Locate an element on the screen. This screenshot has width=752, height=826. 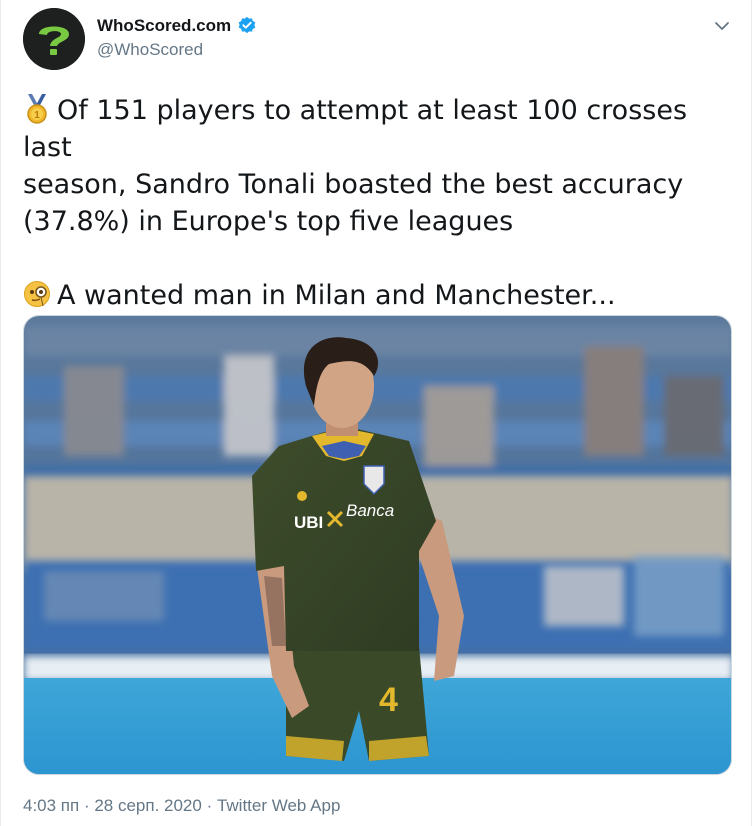
author-names: WhoScored.com @WhoScored is located at coordinates (177, 38).